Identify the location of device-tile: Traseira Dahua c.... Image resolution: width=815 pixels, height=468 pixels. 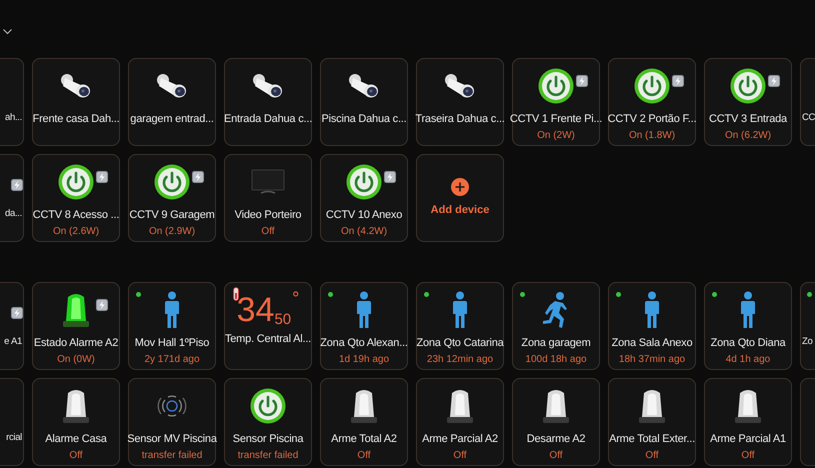
(460, 102).